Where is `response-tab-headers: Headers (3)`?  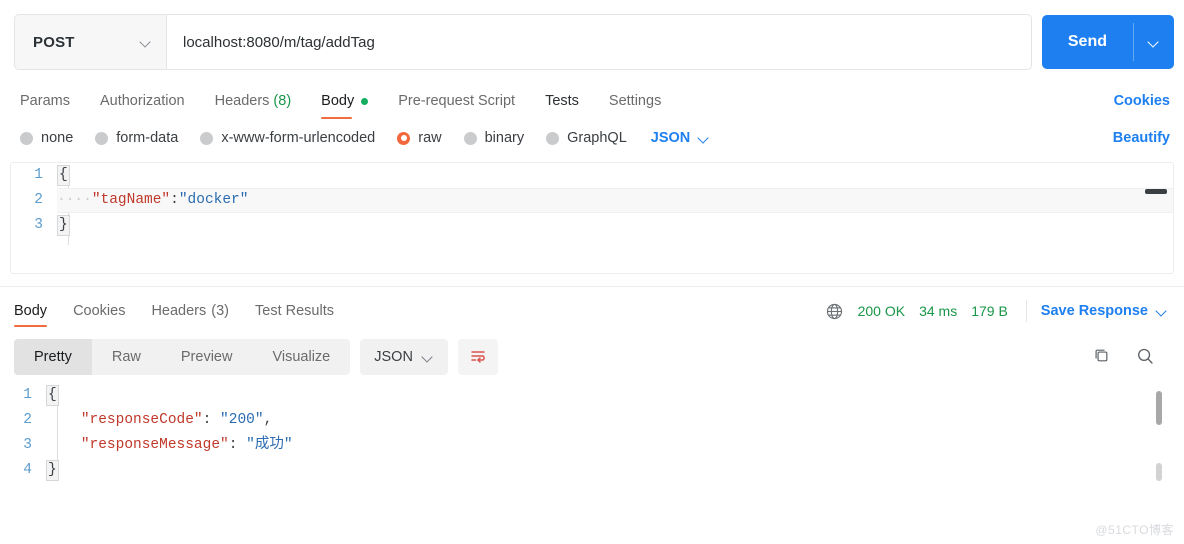
response-tab-headers: Headers (3) is located at coordinates (190, 311).